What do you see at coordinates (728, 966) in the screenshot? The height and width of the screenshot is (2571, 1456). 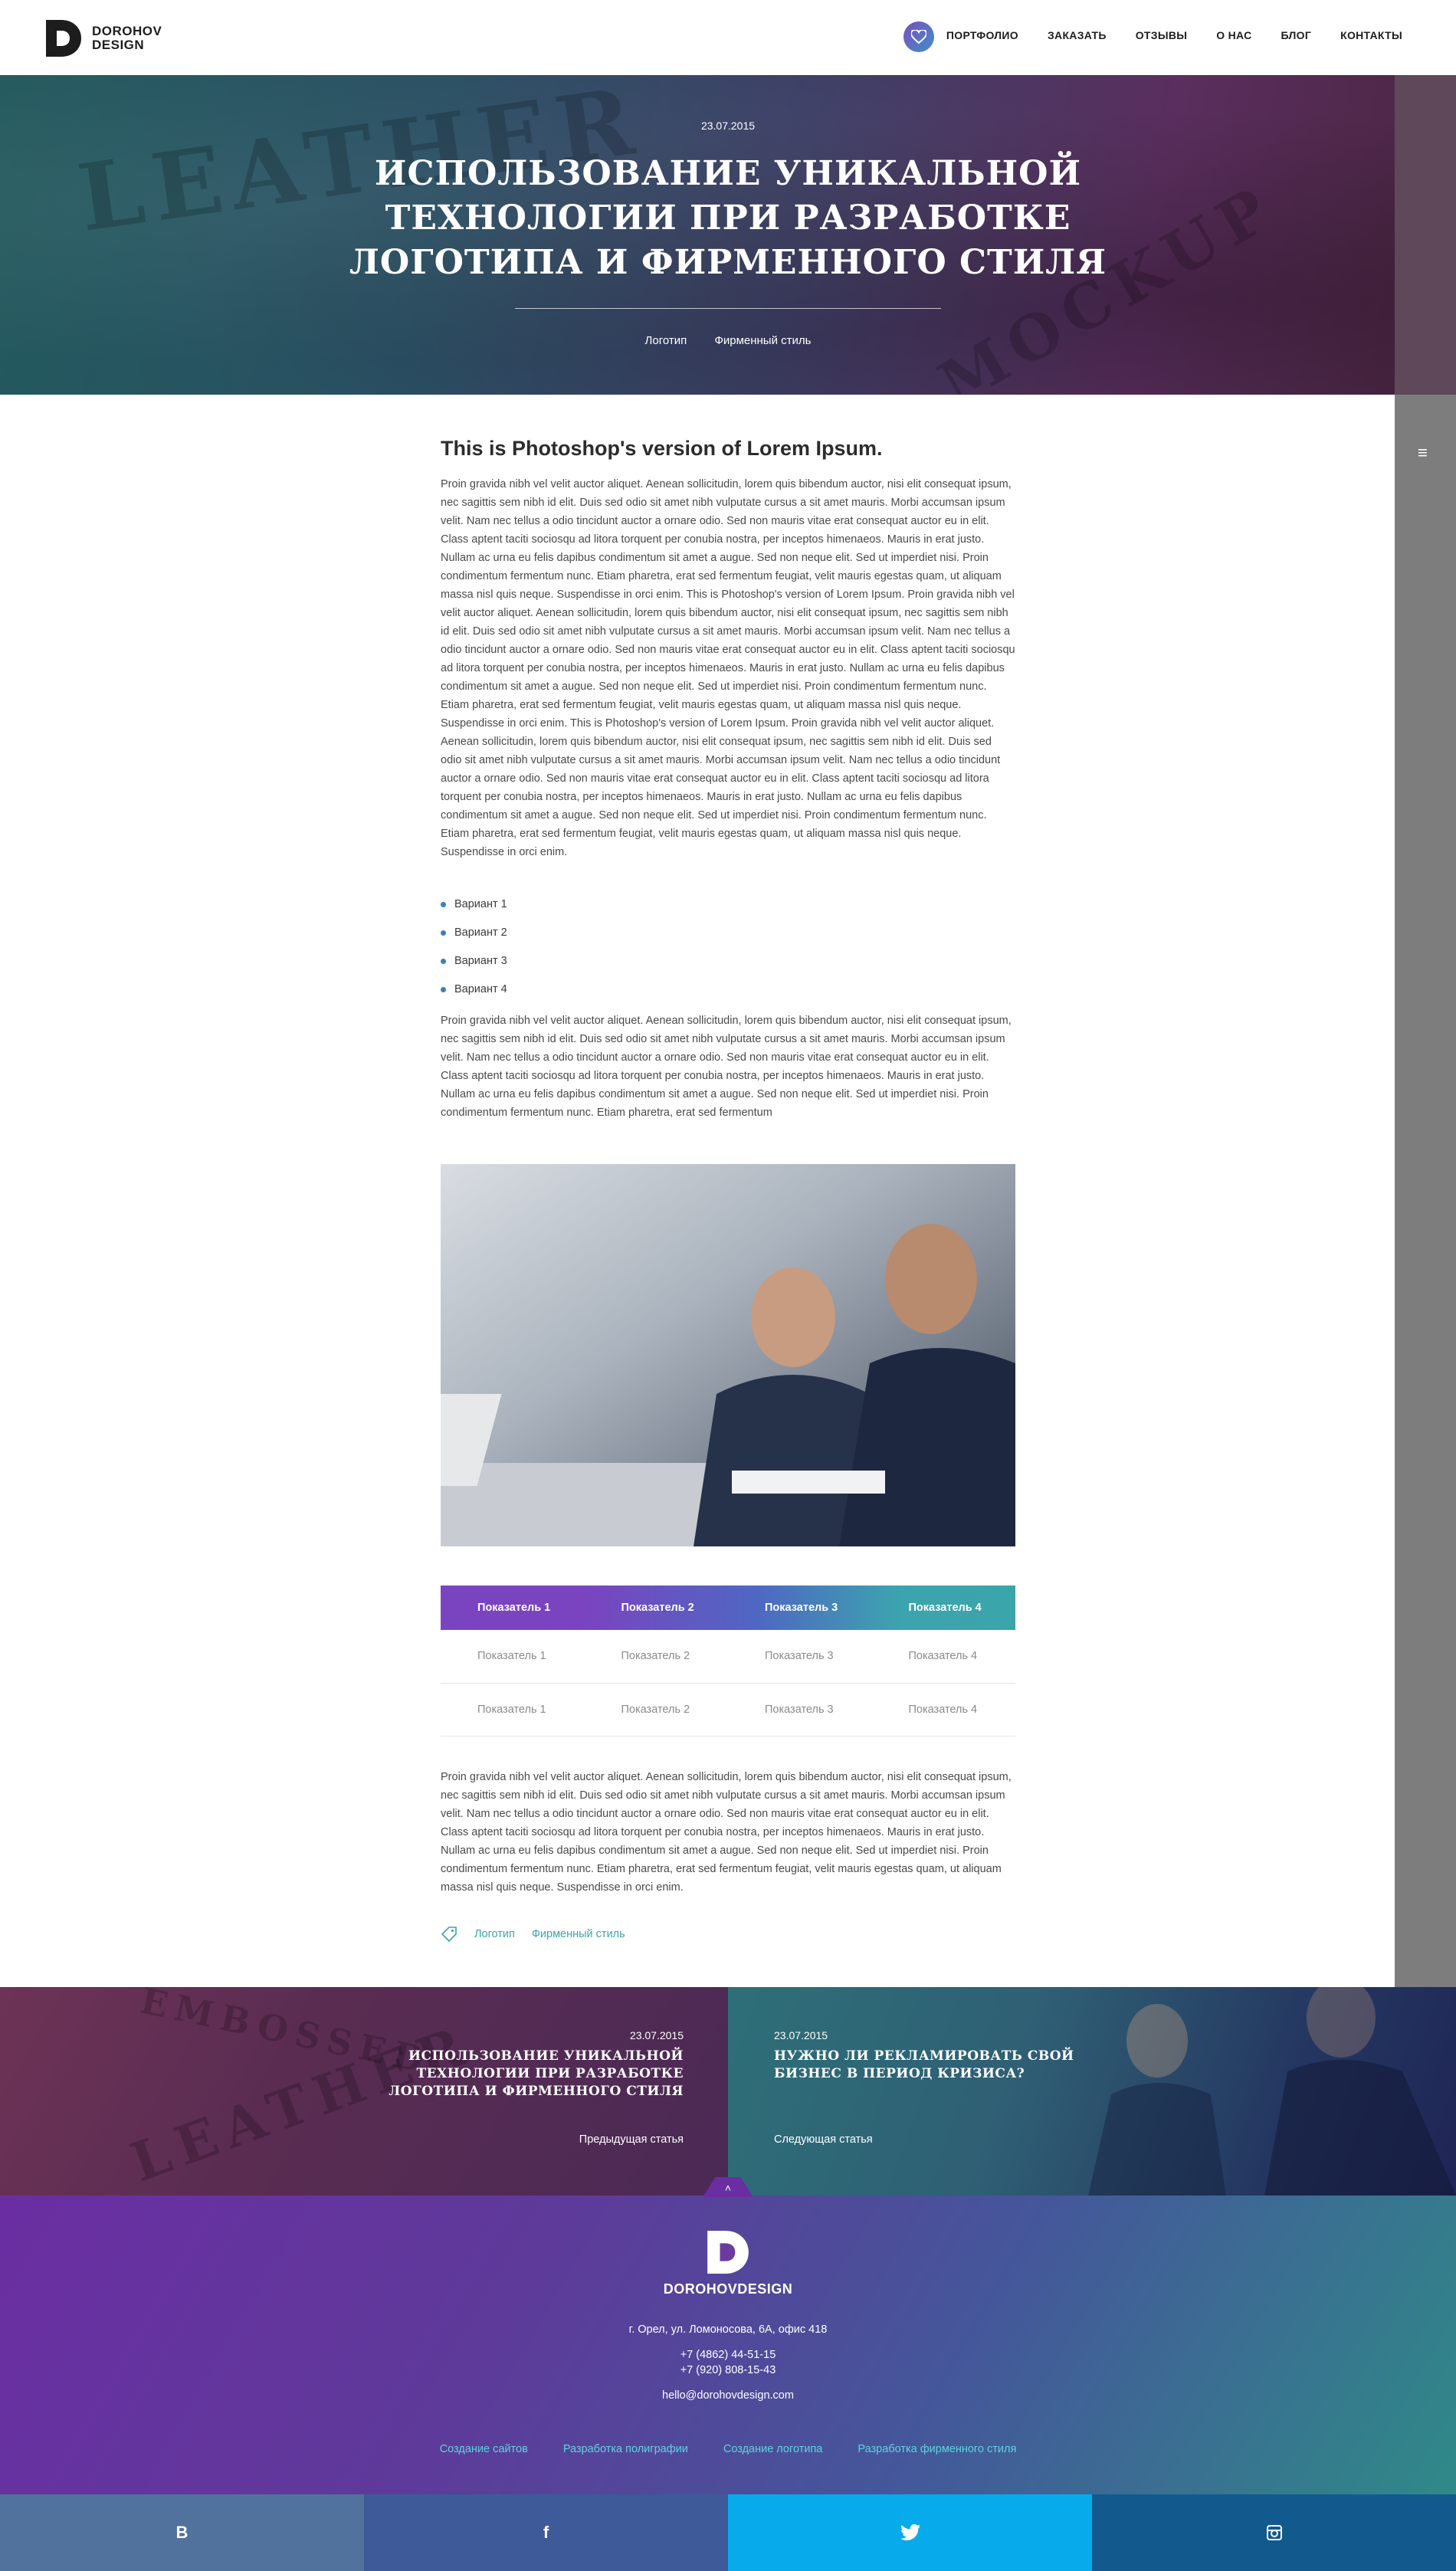 I see `list-item: Вариант 3` at bounding box center [728, 966].